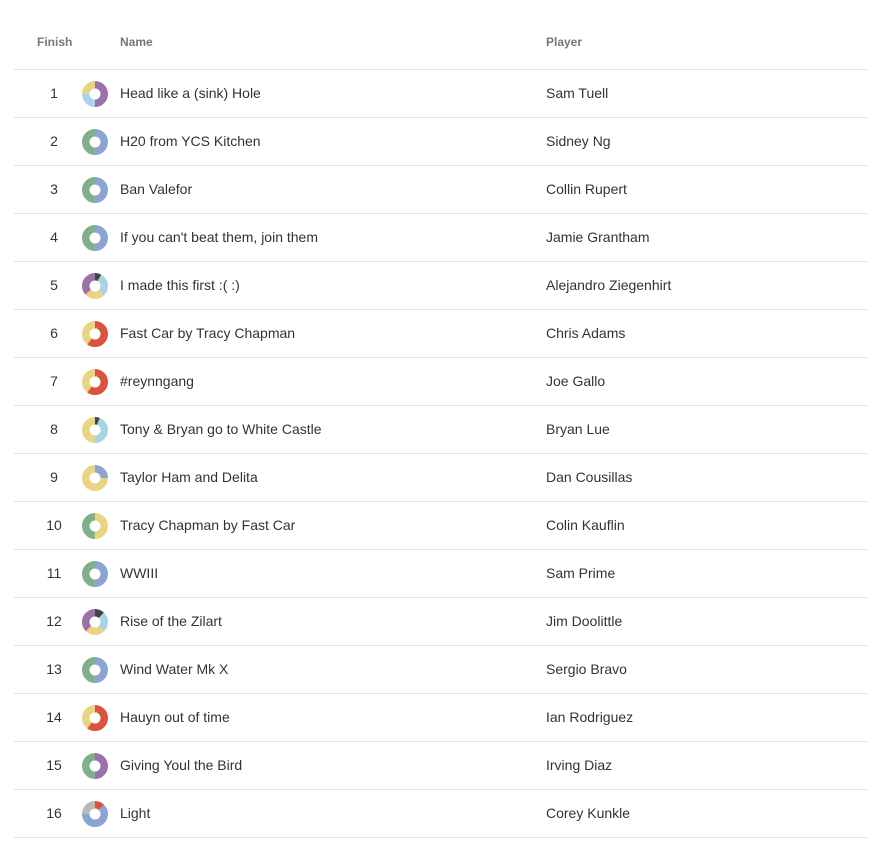 Image resolution: width=882 pixels, height=852 pixels. I want to click on finish-position: 11, so click(54, 573).